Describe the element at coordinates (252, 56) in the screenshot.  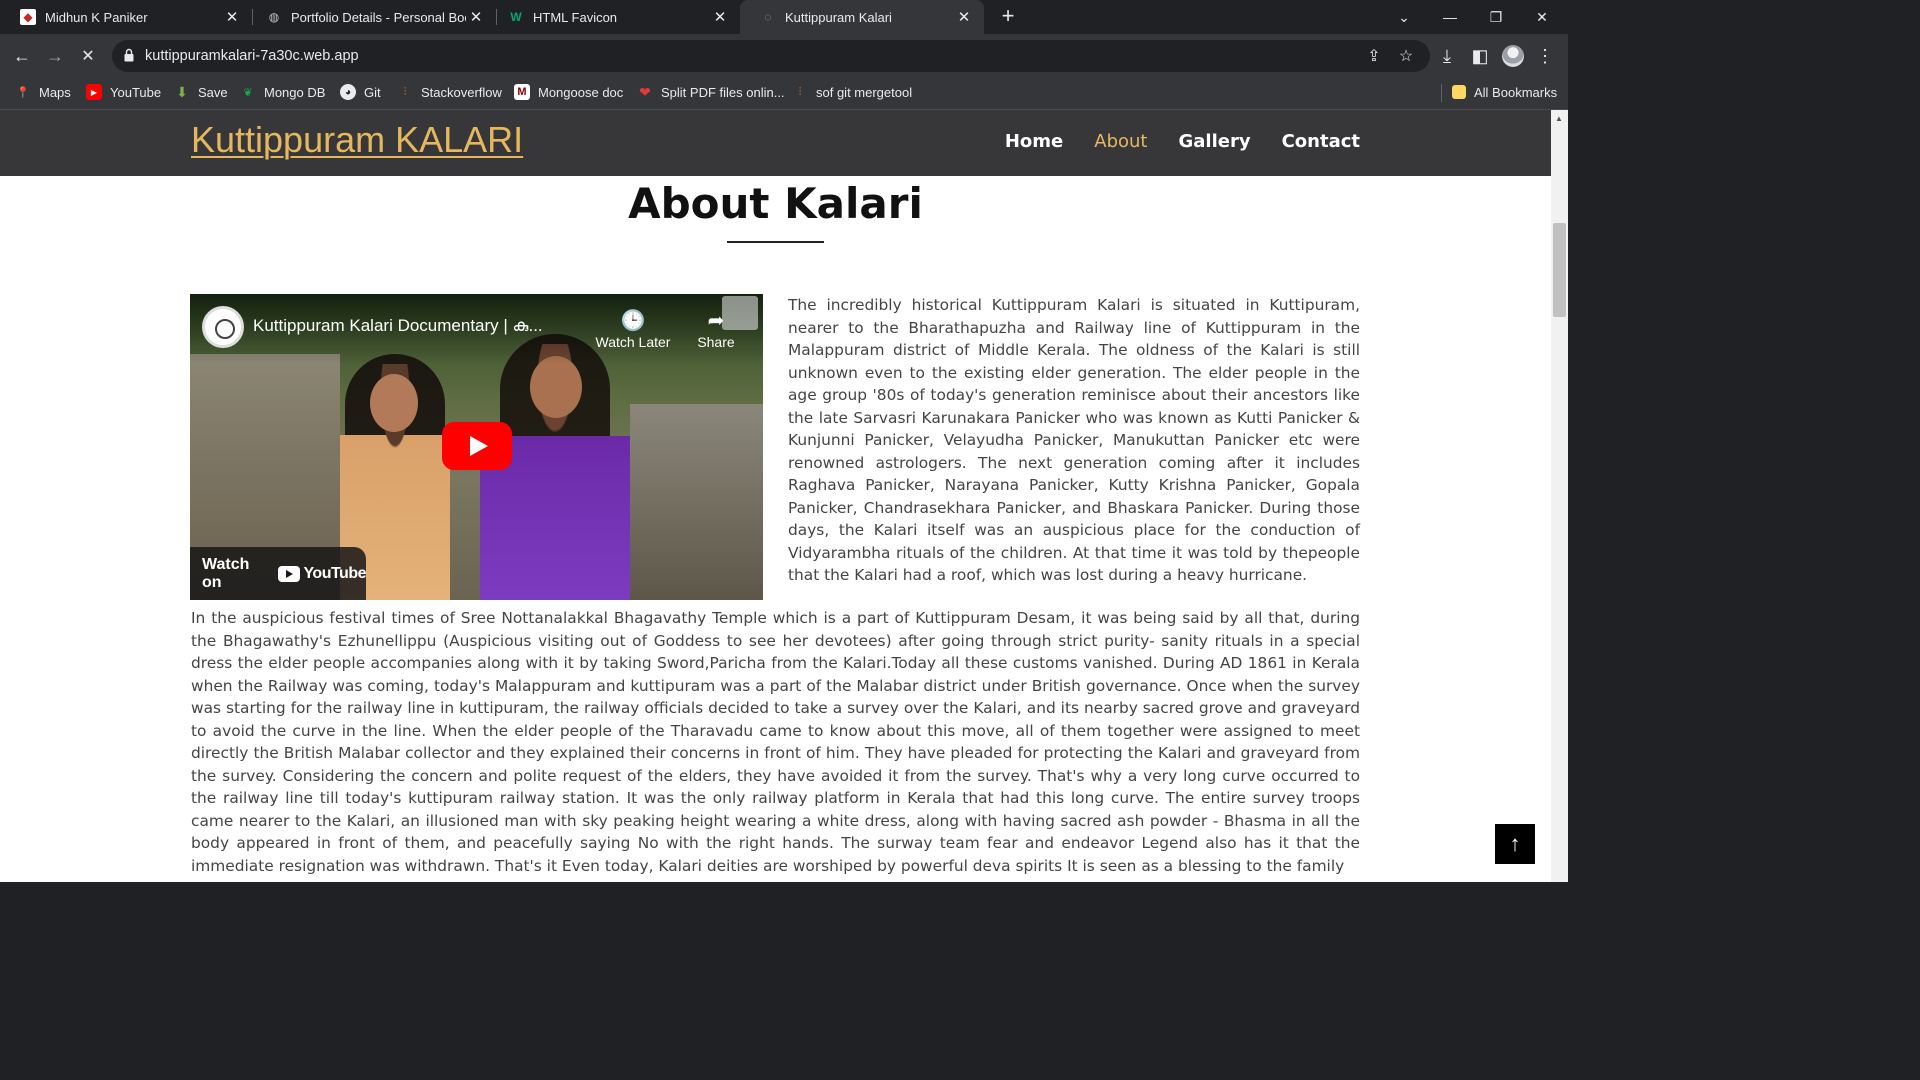
I see `url-text: kuttippuramkalari-7a30c.web.app` at that location.